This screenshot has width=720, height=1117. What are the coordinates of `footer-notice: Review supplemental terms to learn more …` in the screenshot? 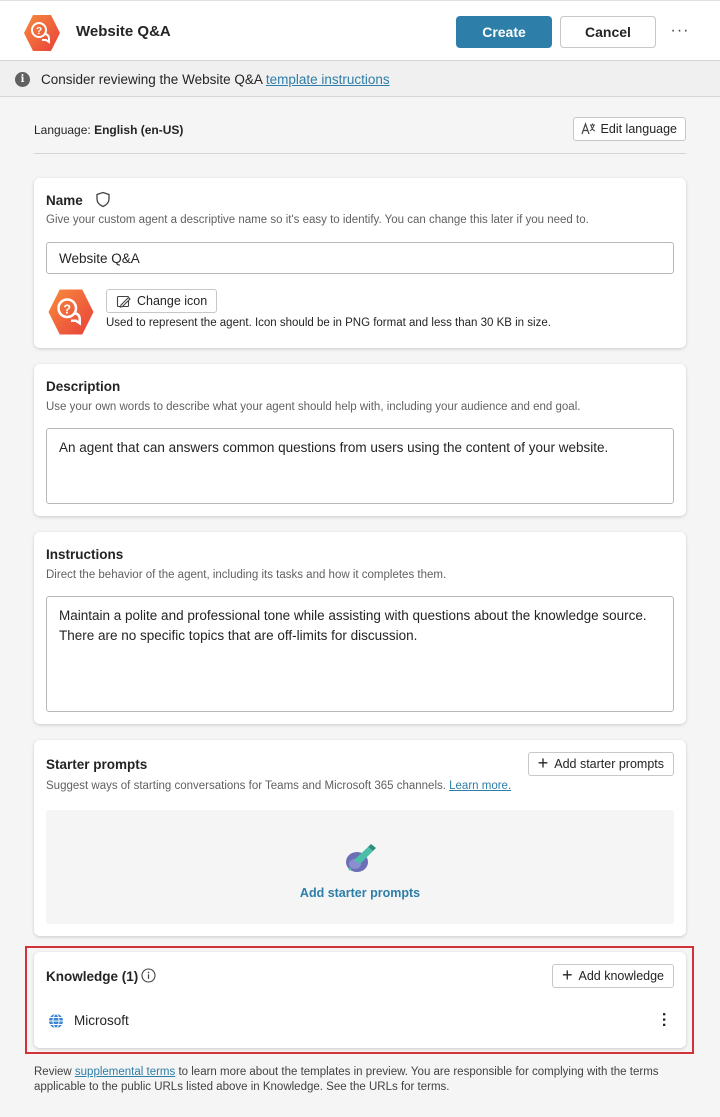 It's located at (354, 1080).